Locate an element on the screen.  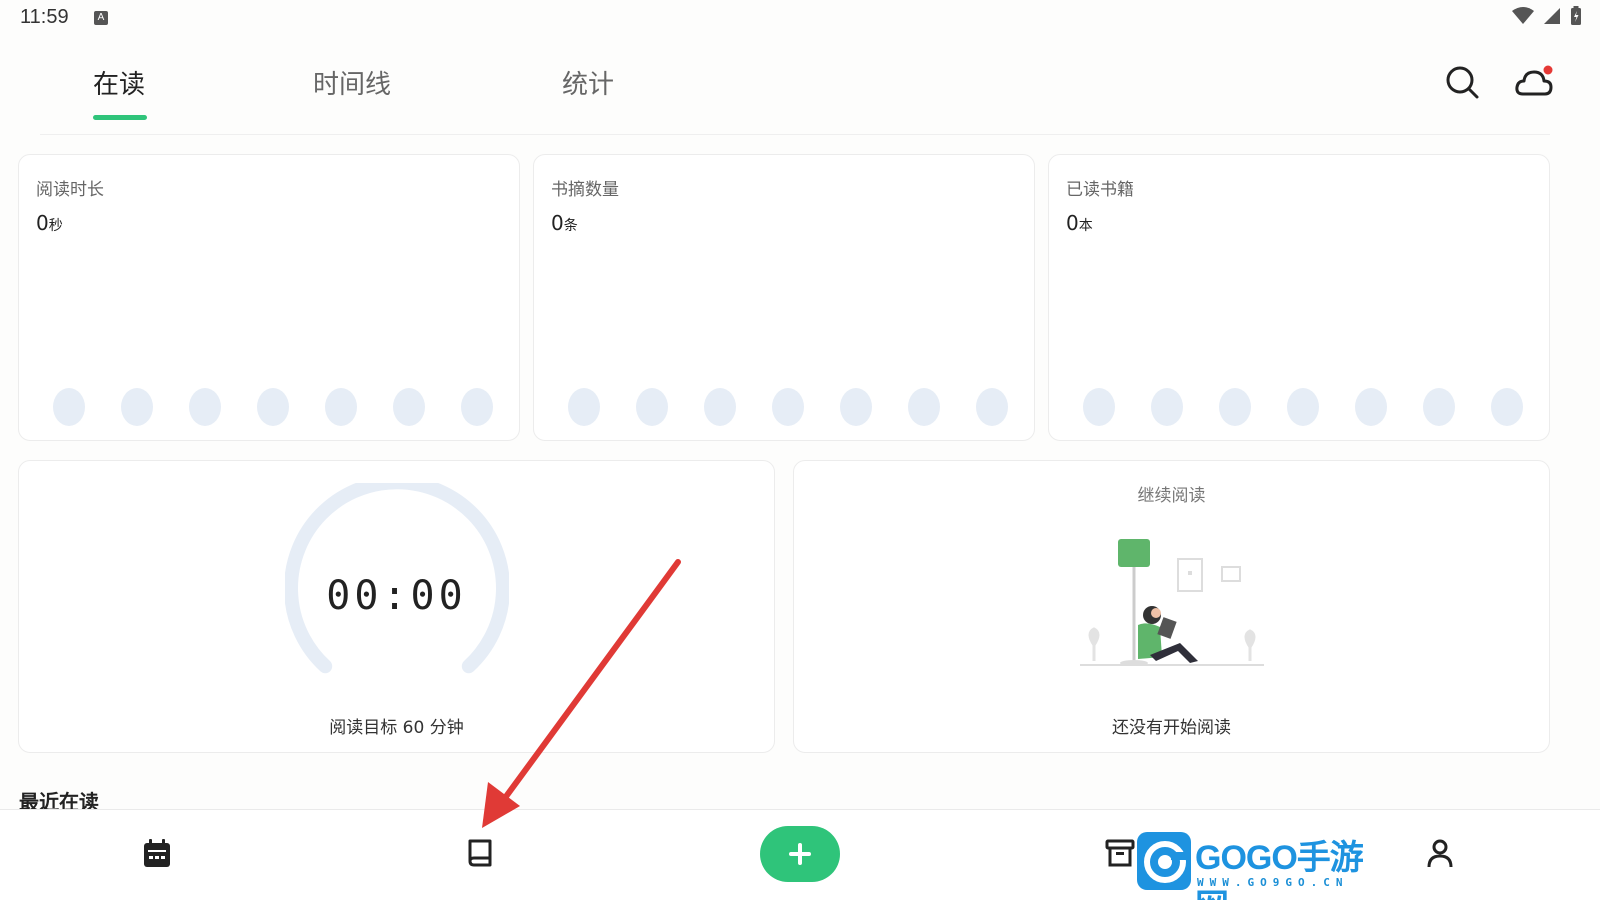
stat-label: 书摘数量 is located at coordinates (585, 190).